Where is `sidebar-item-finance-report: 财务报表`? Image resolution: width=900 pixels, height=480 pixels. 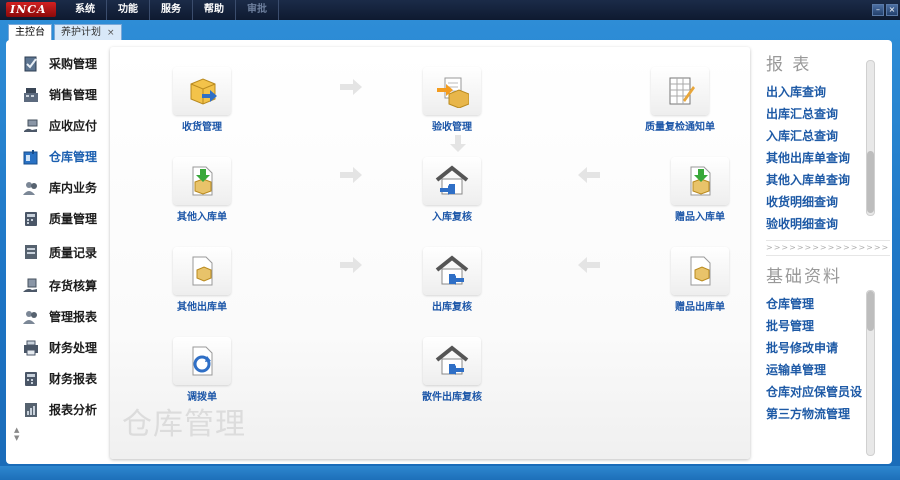
sidebar-item-finance-report: 财务报表 is located at coordinates (62, 378).